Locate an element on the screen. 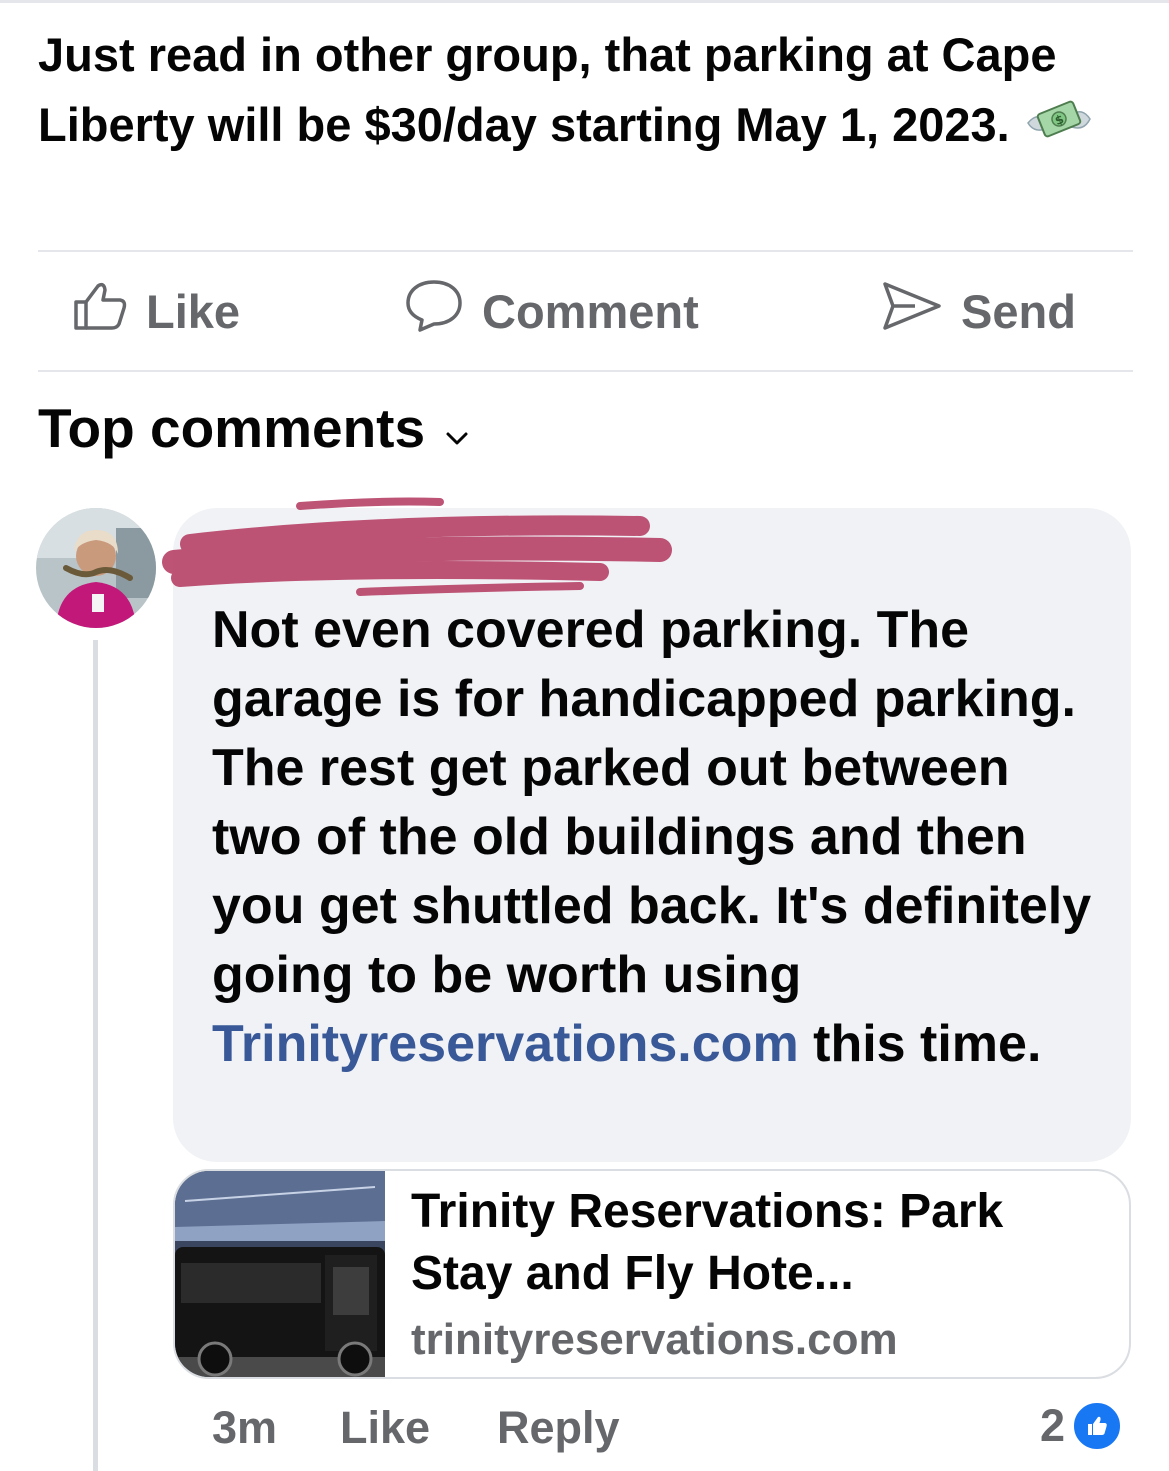 The width and height of the screenshot is (1169, 1471). comment-icon is located at coordinates (443, 311).